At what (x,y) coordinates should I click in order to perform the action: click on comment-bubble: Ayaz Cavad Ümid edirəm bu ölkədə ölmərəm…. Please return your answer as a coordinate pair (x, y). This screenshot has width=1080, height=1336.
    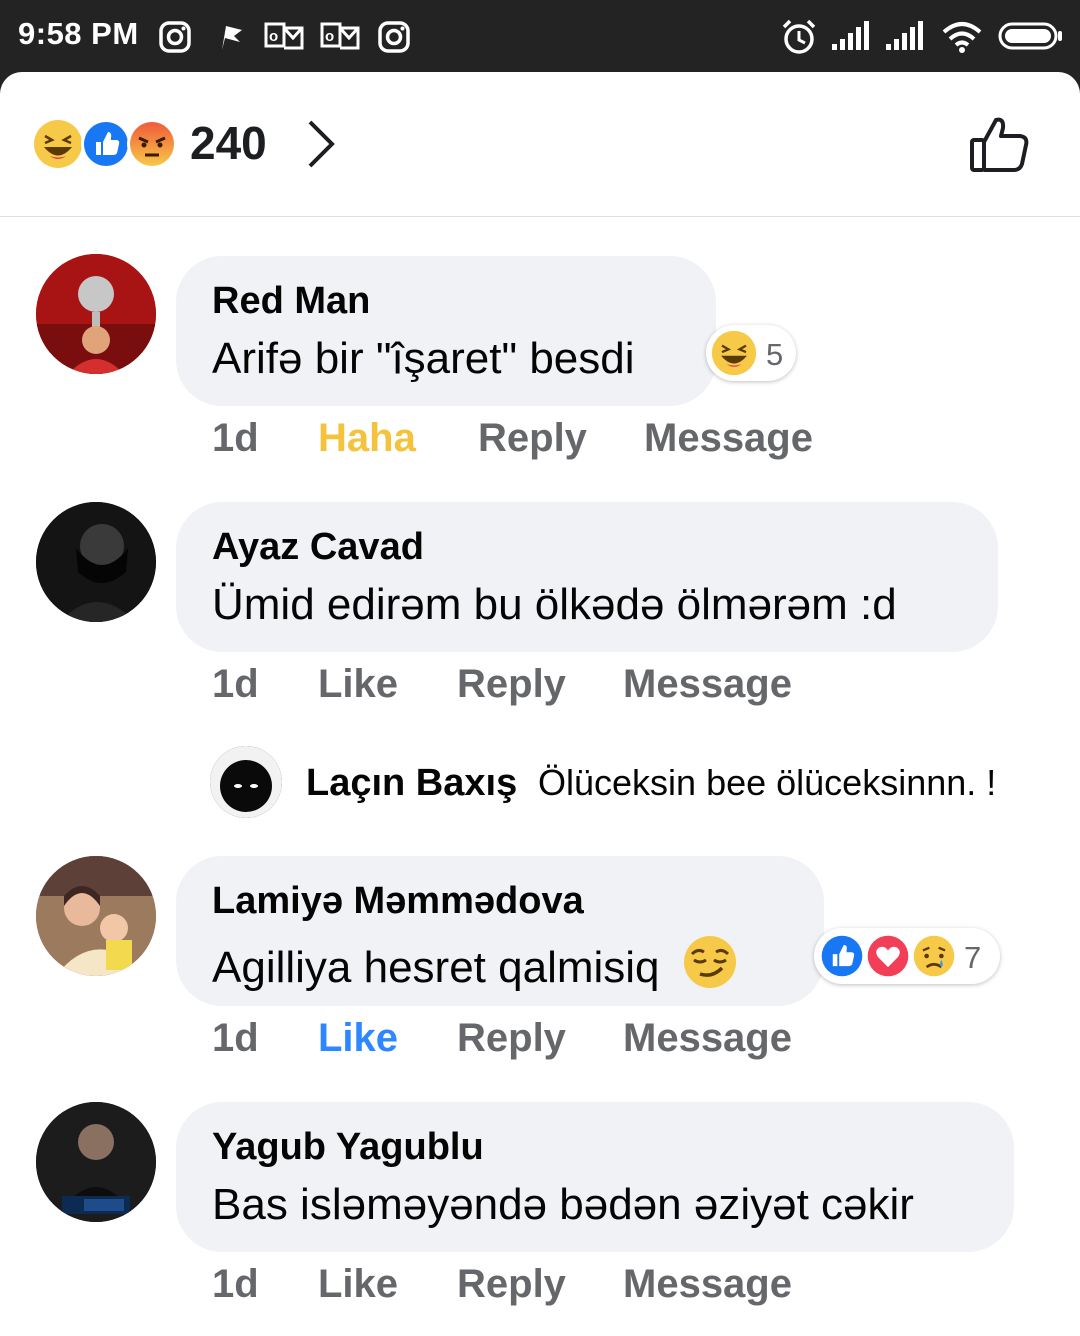
    Looking at the image, I should click on (587, 577).